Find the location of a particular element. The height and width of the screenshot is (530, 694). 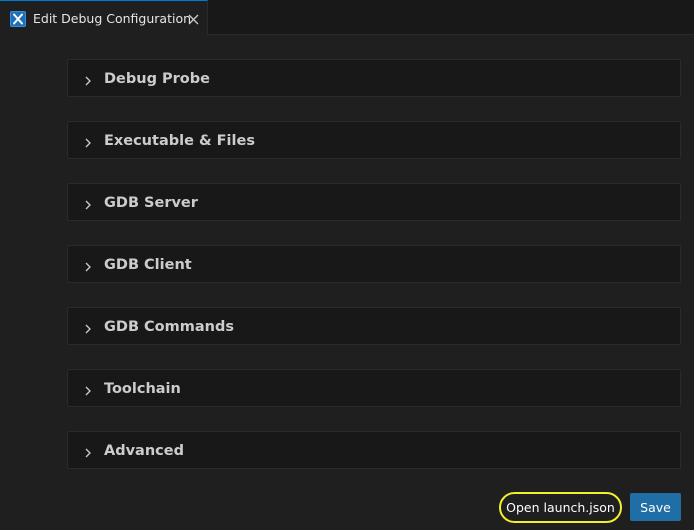

debug-config-icon is located at coordinates (18, 19).